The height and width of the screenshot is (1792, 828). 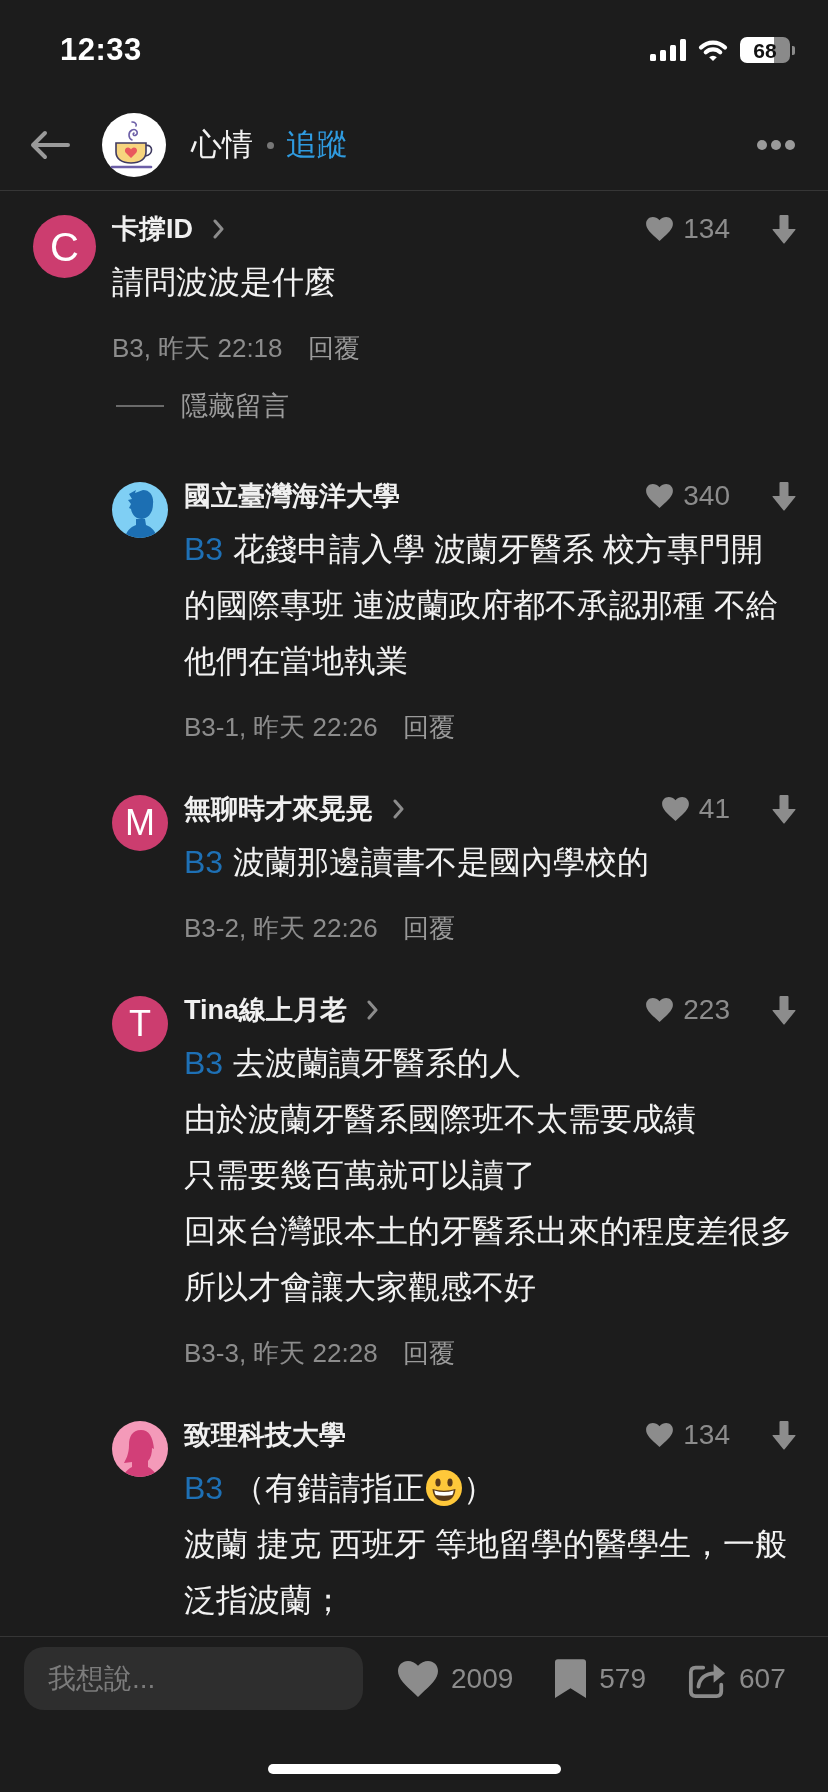 What do you see at coordinates (765, 50) in the screenshot?
I see `battery-percentage: 68` at bounding box center [765, 50].